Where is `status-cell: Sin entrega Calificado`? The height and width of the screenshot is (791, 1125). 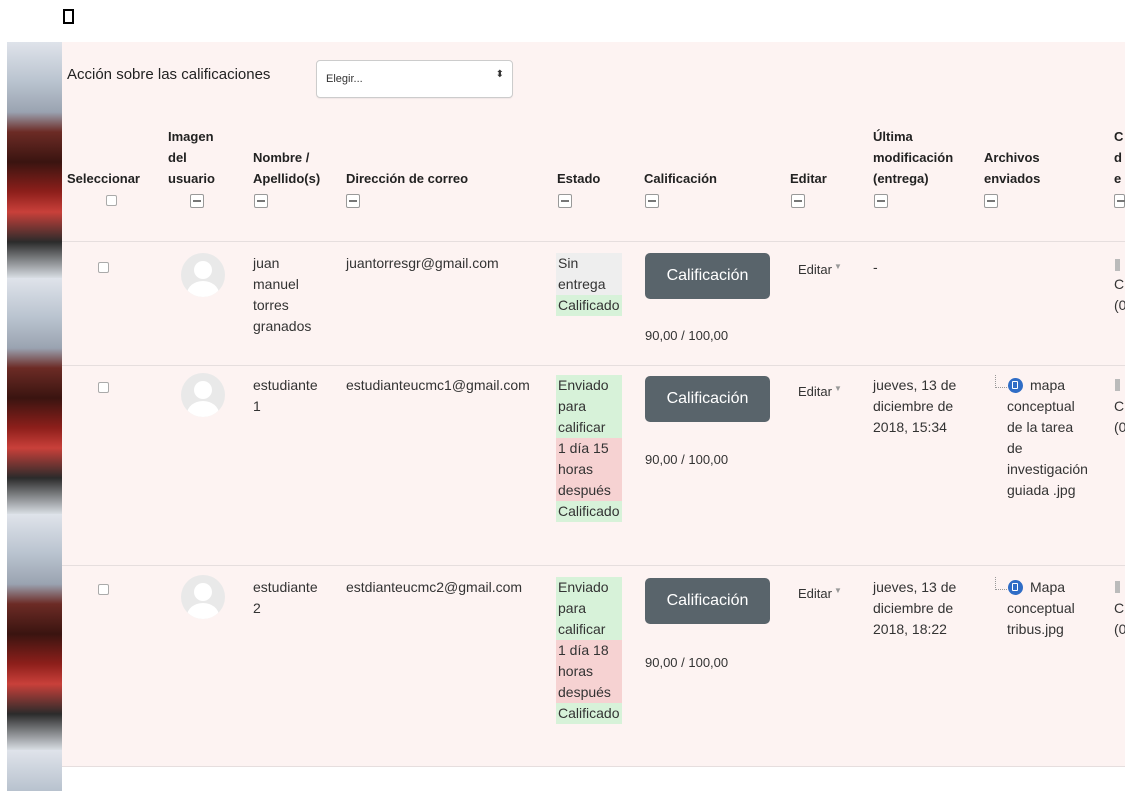
status-cell: Sin entrega Calificado is located at coordinates (589, 284).